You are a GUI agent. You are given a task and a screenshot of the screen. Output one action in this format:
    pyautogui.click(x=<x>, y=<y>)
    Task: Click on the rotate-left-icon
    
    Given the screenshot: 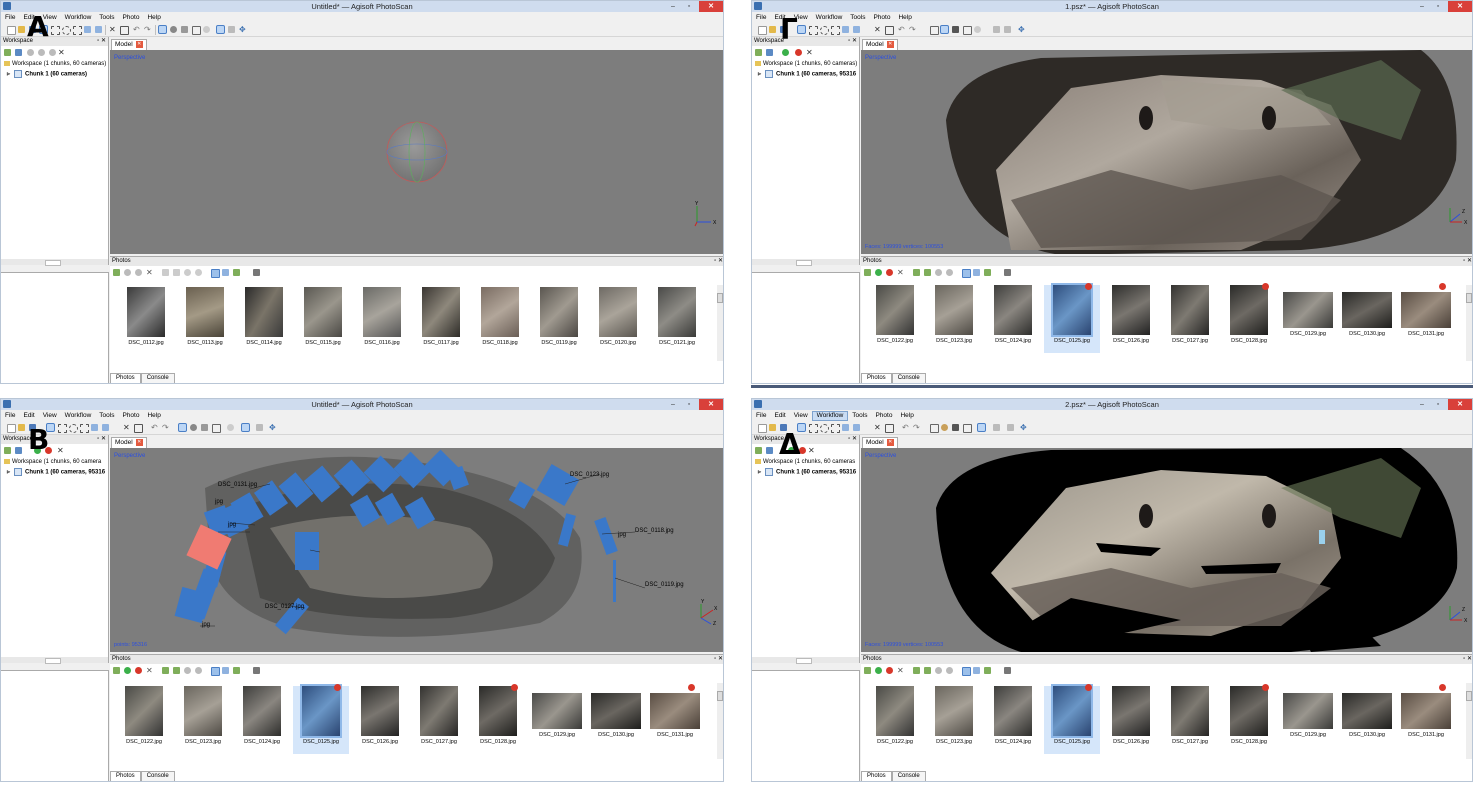 What is the action you would take?
    pyautogui.click(x=927, y=670)
    